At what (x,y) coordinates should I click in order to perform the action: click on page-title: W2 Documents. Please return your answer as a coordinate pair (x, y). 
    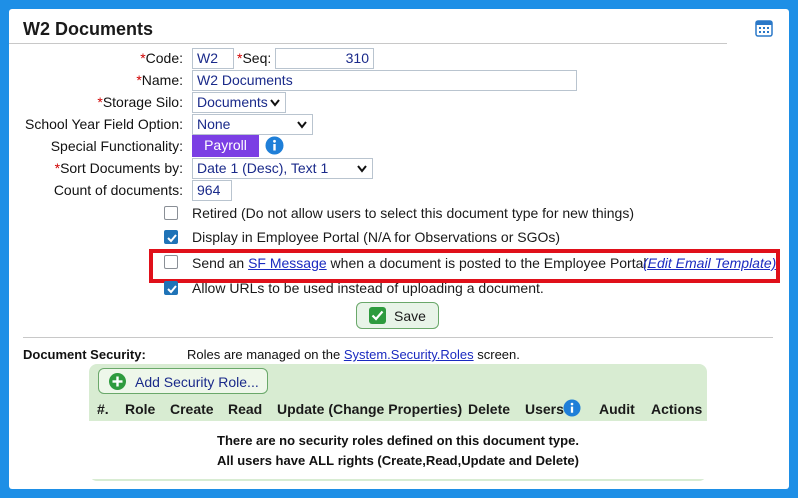
    Looking at the image, I should click on (88, 29).